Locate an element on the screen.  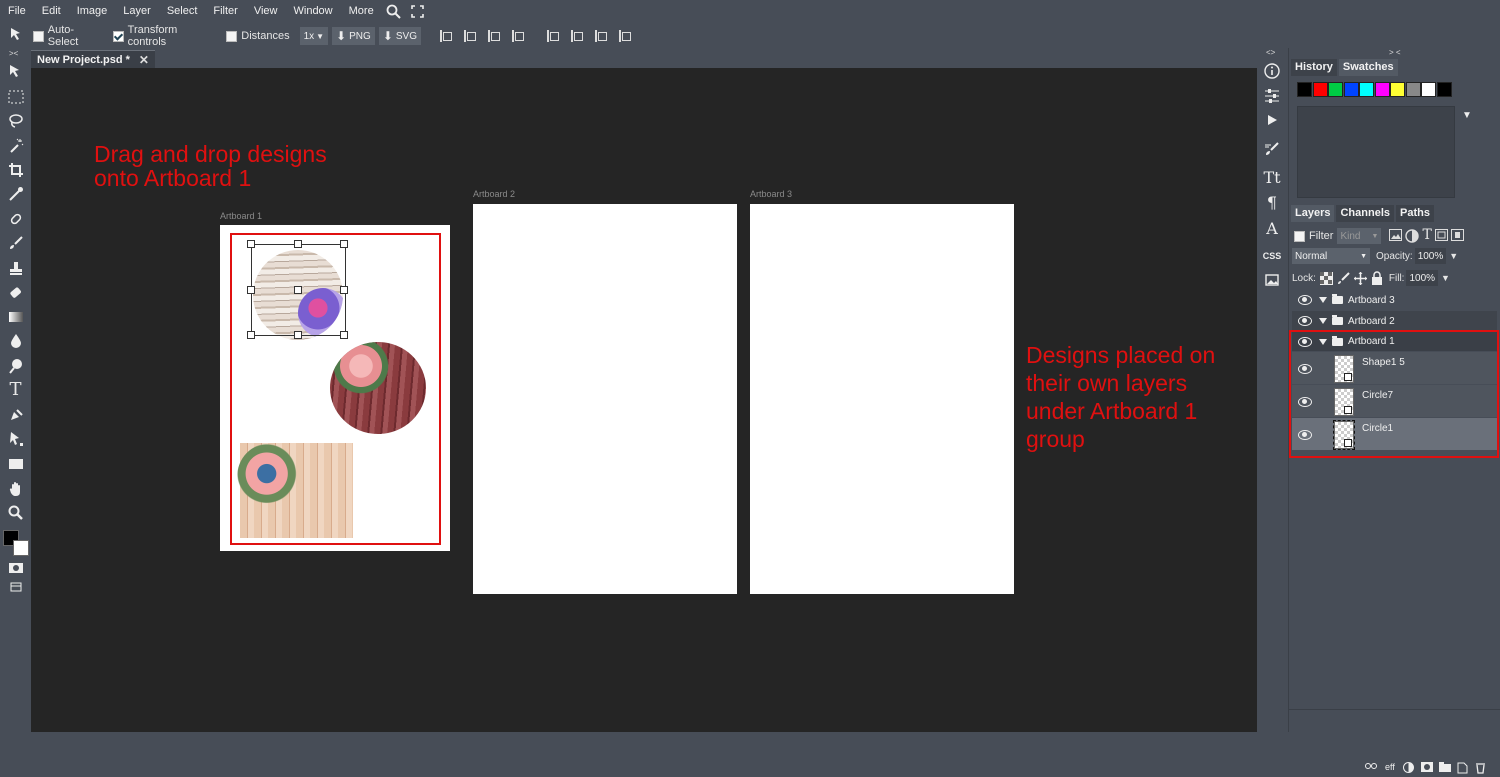
layer-group-artboard-2: Artboard 2 is located at coordinates (1394, 321).